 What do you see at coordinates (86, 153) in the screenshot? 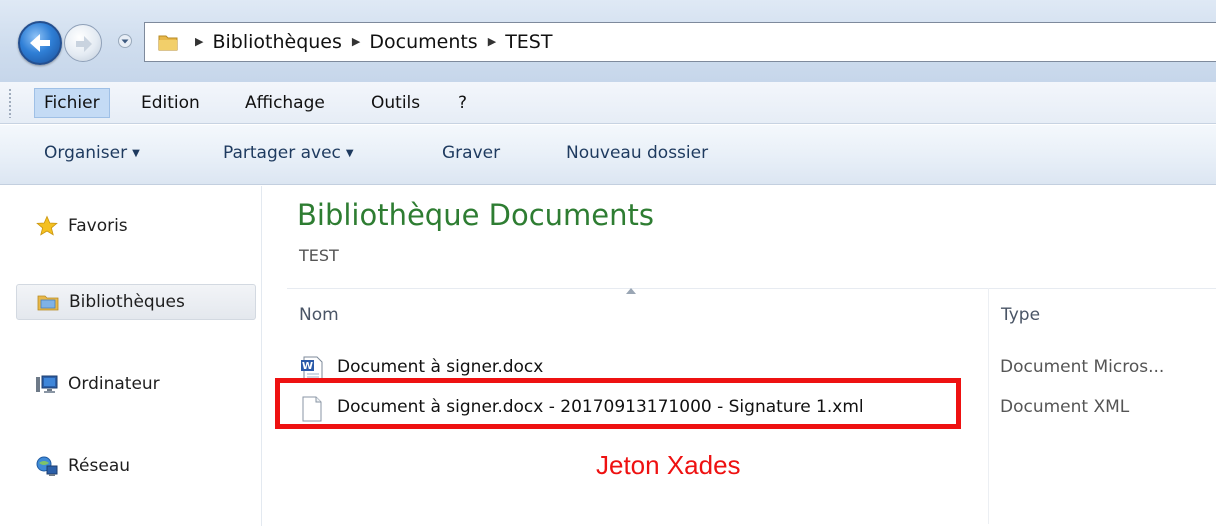
I see `organize-label: Organiser` at bounding box center [86, 153].